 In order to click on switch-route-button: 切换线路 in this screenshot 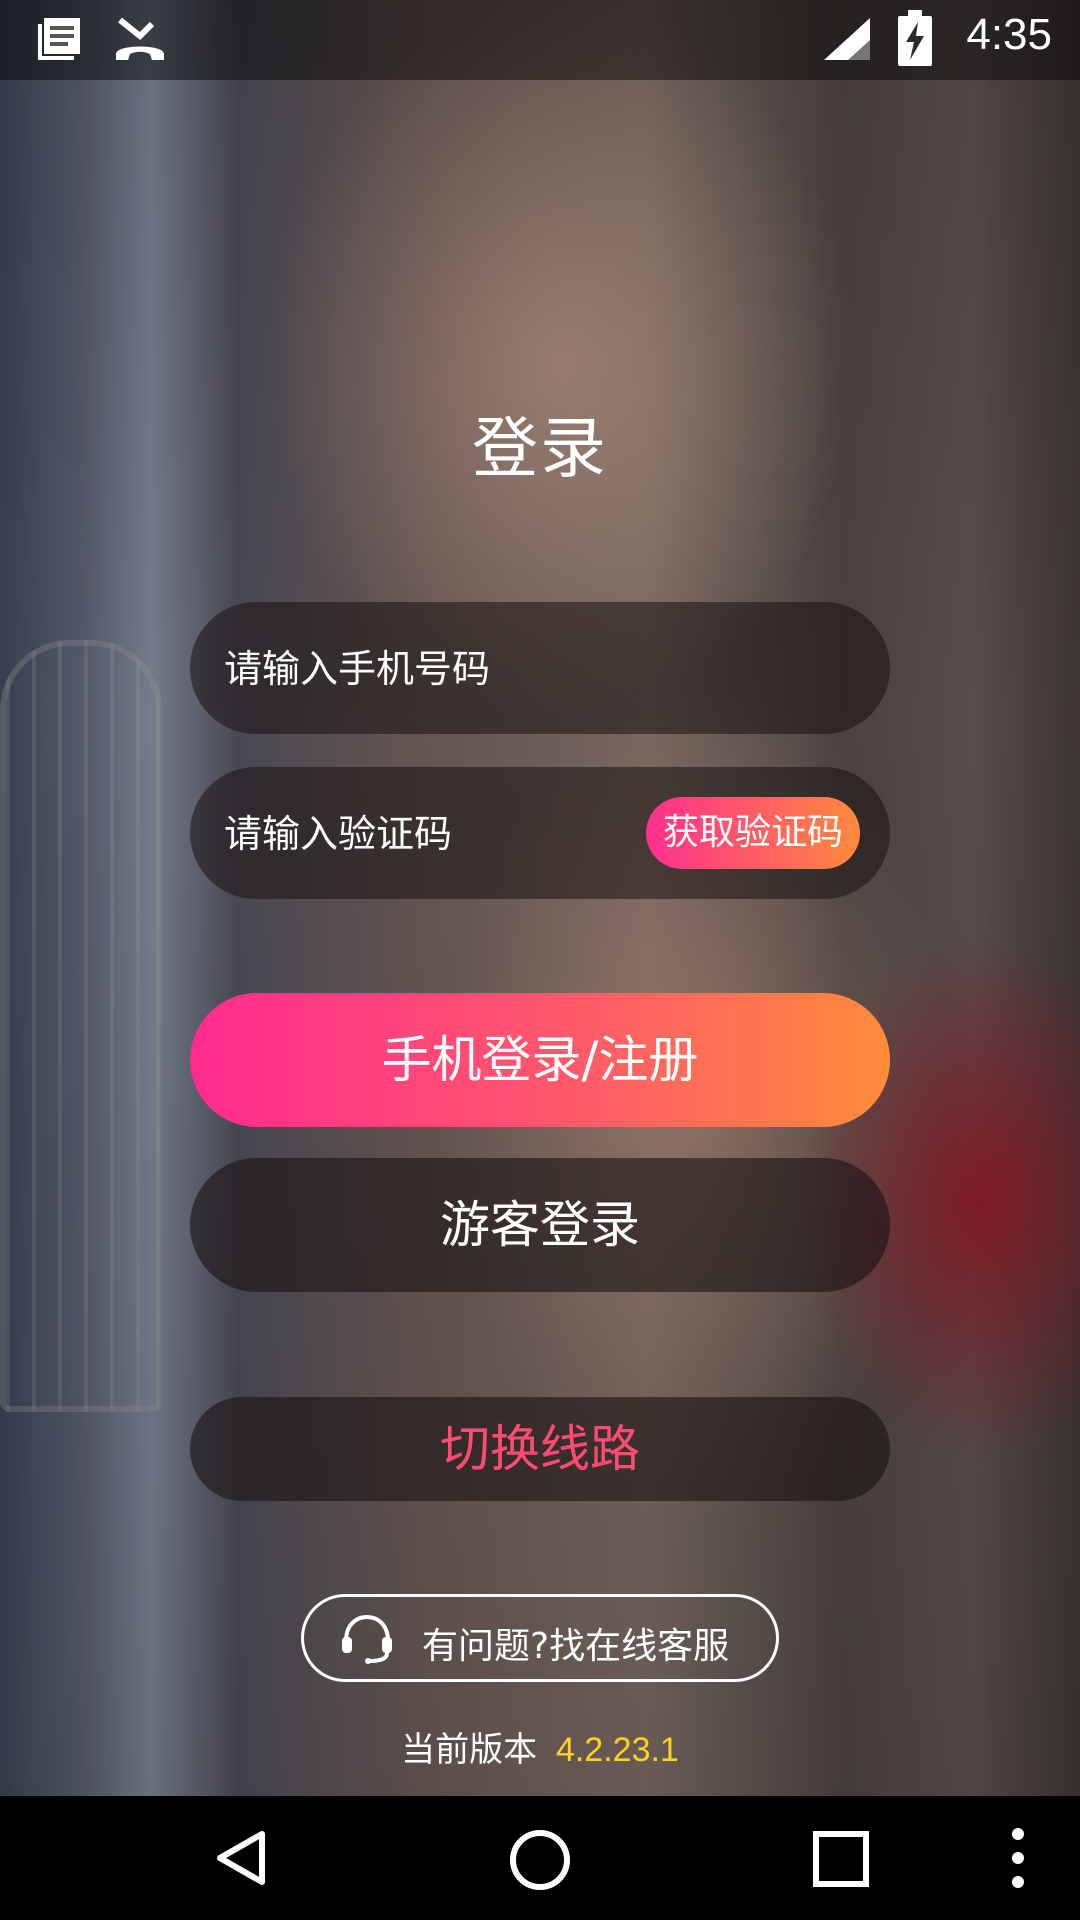, I will do `click(540, 1449)`.